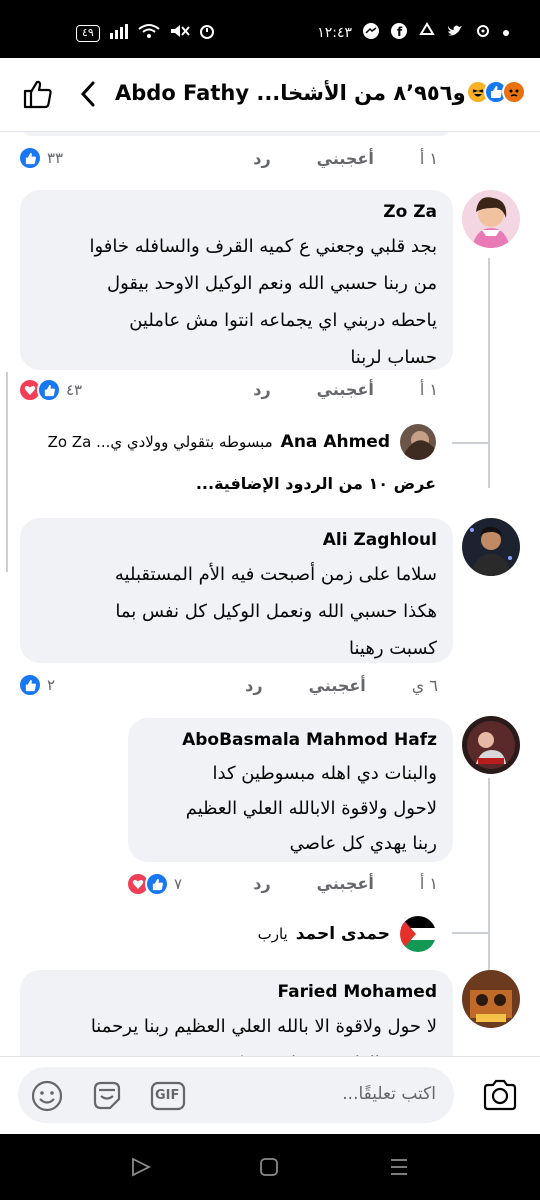 Image resolution: width=540 pixels, height=1200 pixels. I want to click on comment-author: Zo Za, so click(236, 212).